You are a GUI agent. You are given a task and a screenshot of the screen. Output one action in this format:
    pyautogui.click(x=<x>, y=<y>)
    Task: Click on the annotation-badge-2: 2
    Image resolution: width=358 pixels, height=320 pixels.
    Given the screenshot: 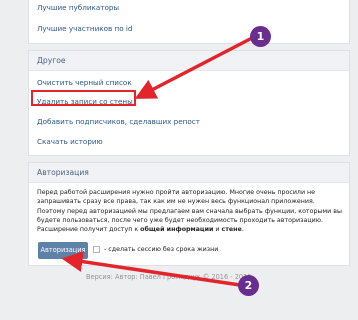 What is the action you would take?
    pyautogui.click(x=248, y=285)
    